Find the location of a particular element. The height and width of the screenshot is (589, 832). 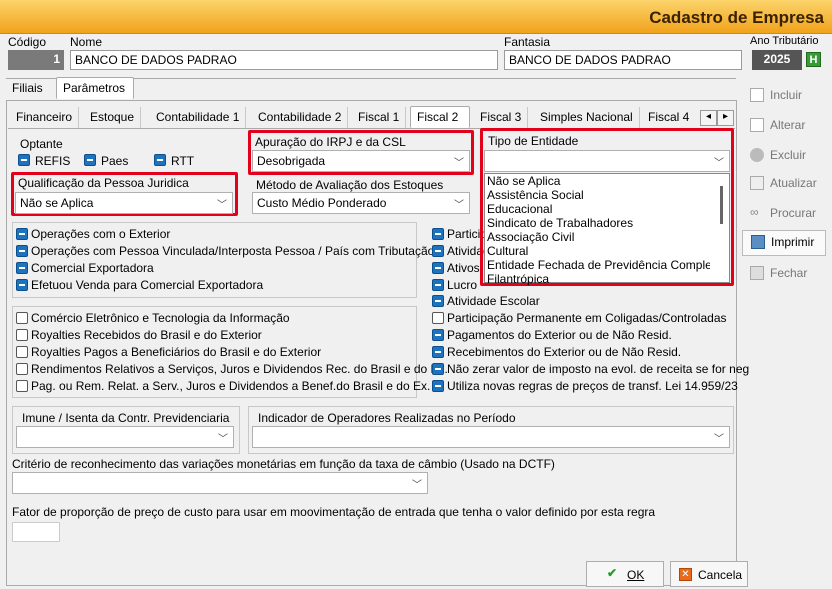

checkbox-novas-regras is located at coordinates (438, 386).